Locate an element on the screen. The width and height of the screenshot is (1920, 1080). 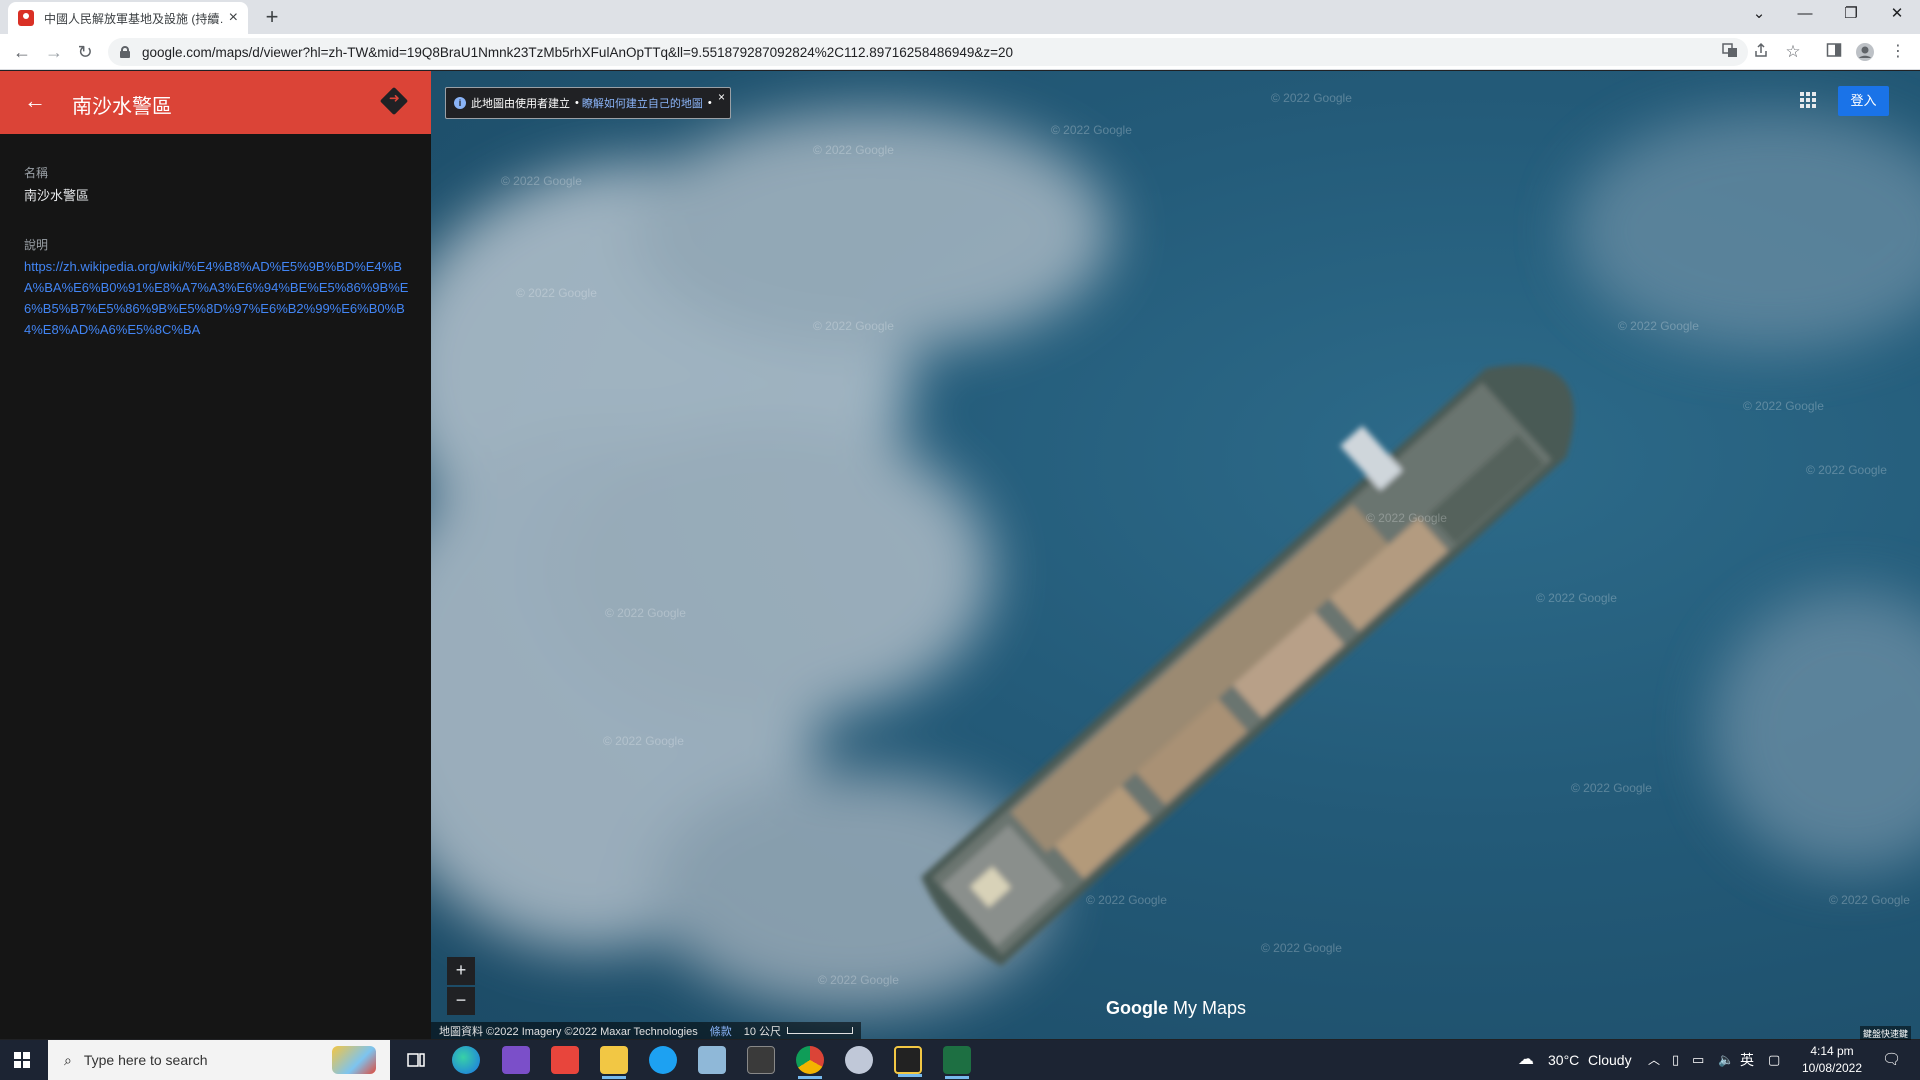
back-button: ← is located at coordinates (22, 52).